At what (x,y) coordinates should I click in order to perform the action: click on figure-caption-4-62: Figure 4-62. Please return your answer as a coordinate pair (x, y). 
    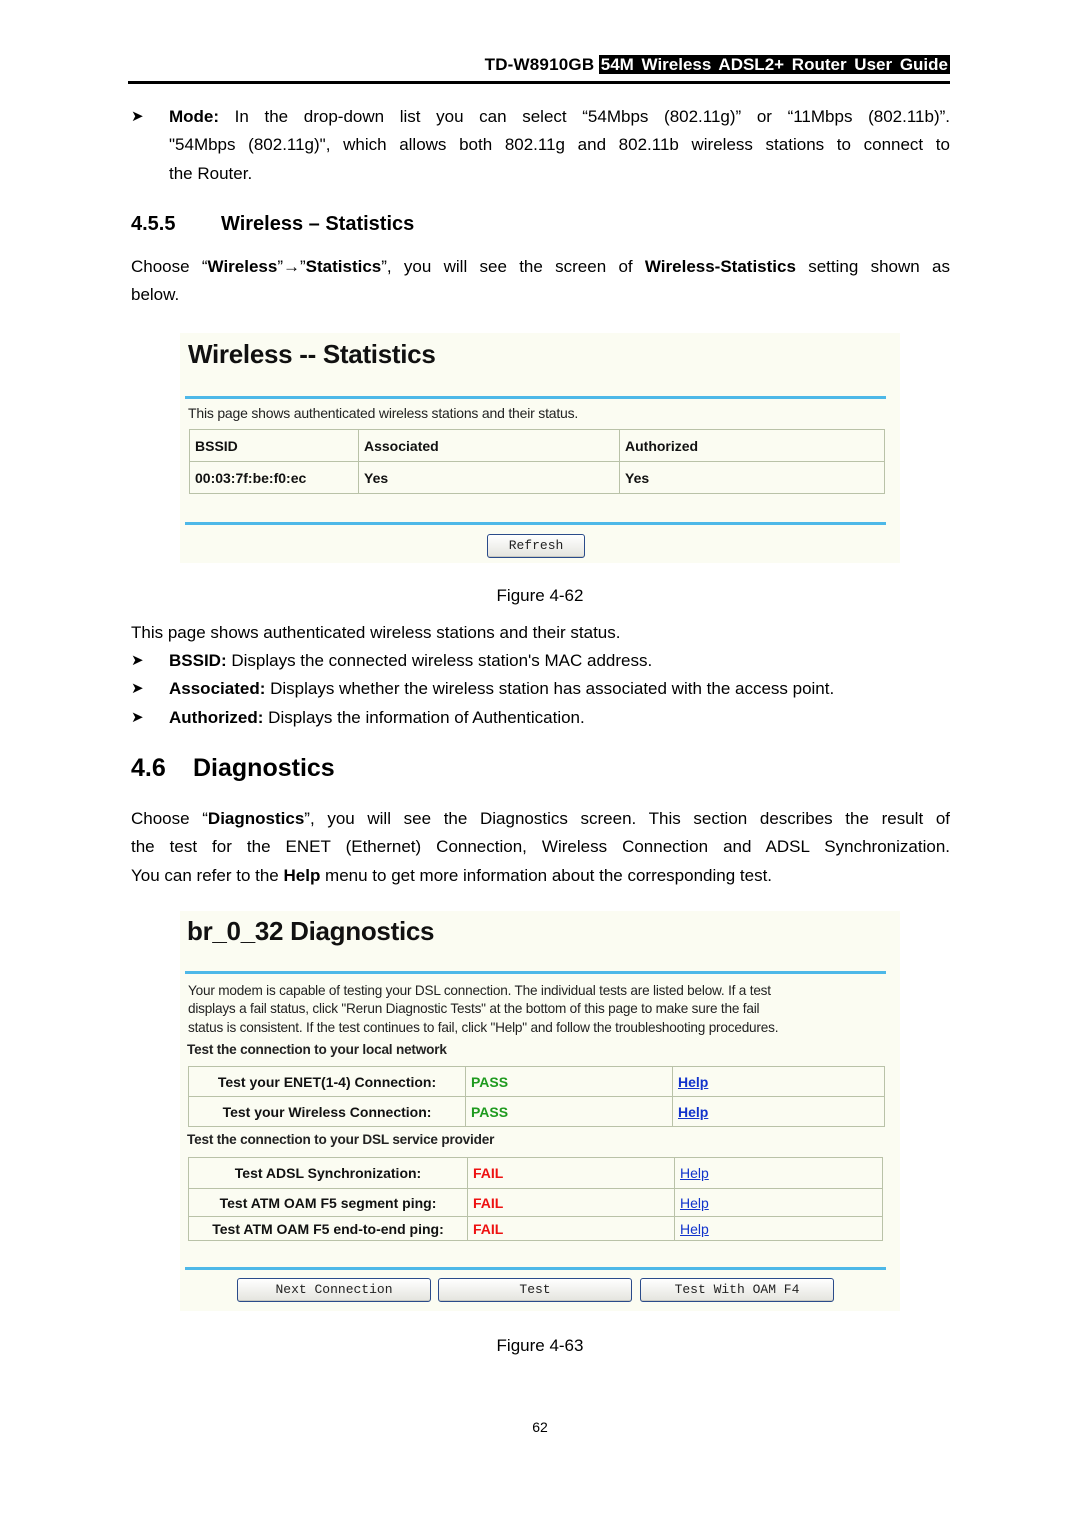
    Looking at the image, I should click on (540, 595).